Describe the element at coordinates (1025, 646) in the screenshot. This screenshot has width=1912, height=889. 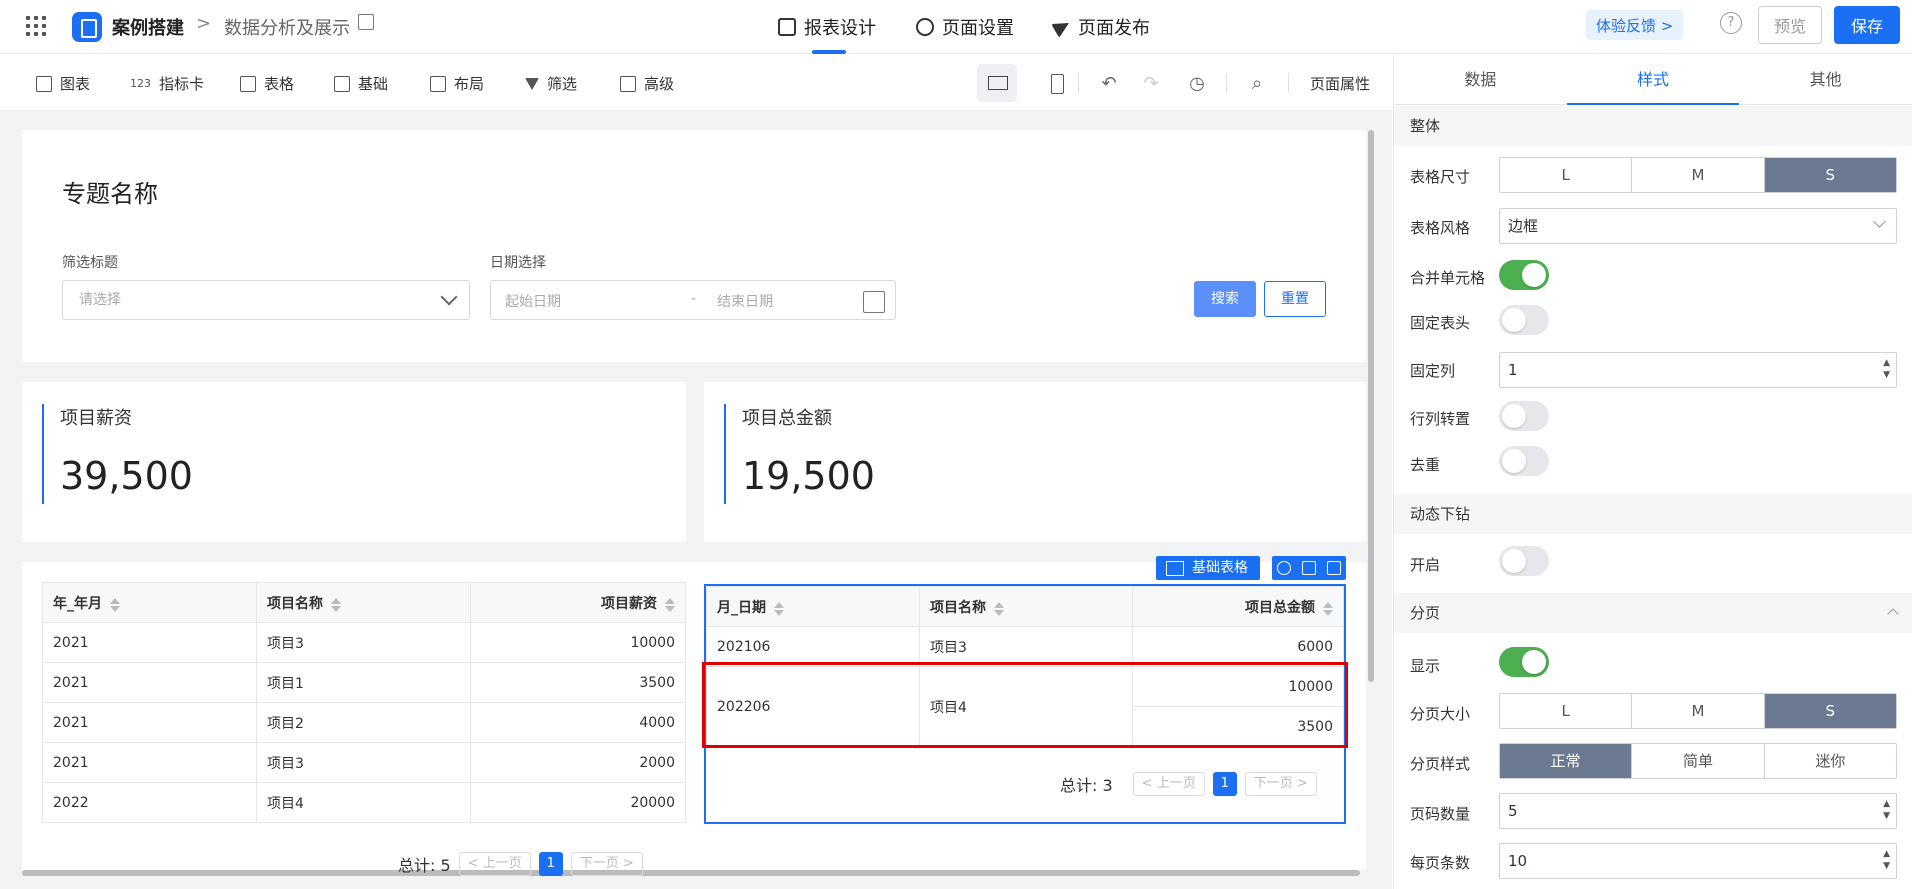
I see `table-row: 202106 项目3 6000` at that location.